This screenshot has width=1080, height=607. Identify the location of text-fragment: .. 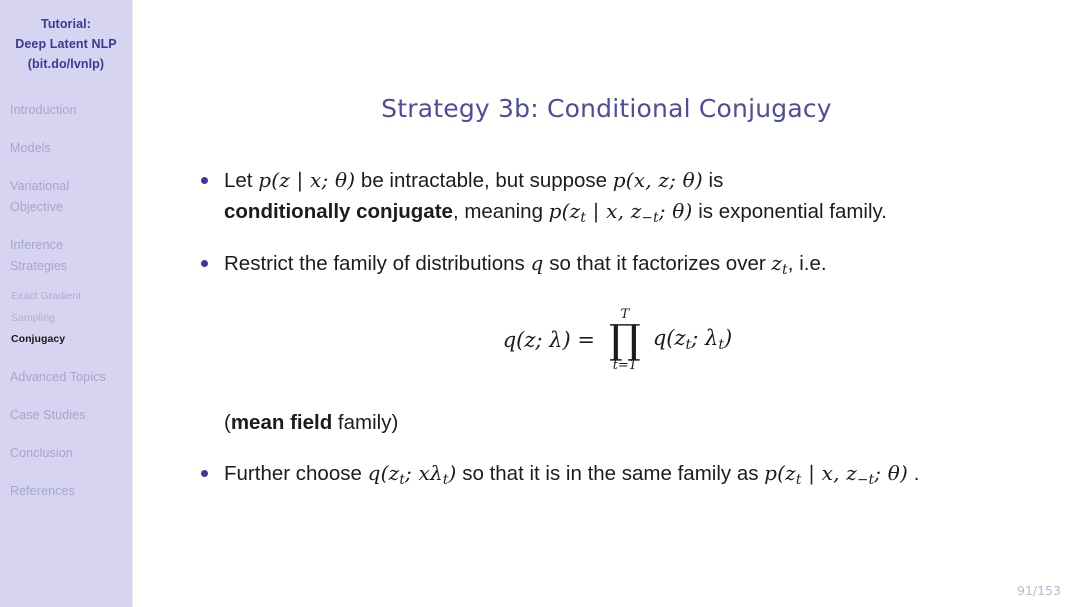
(914, 473).